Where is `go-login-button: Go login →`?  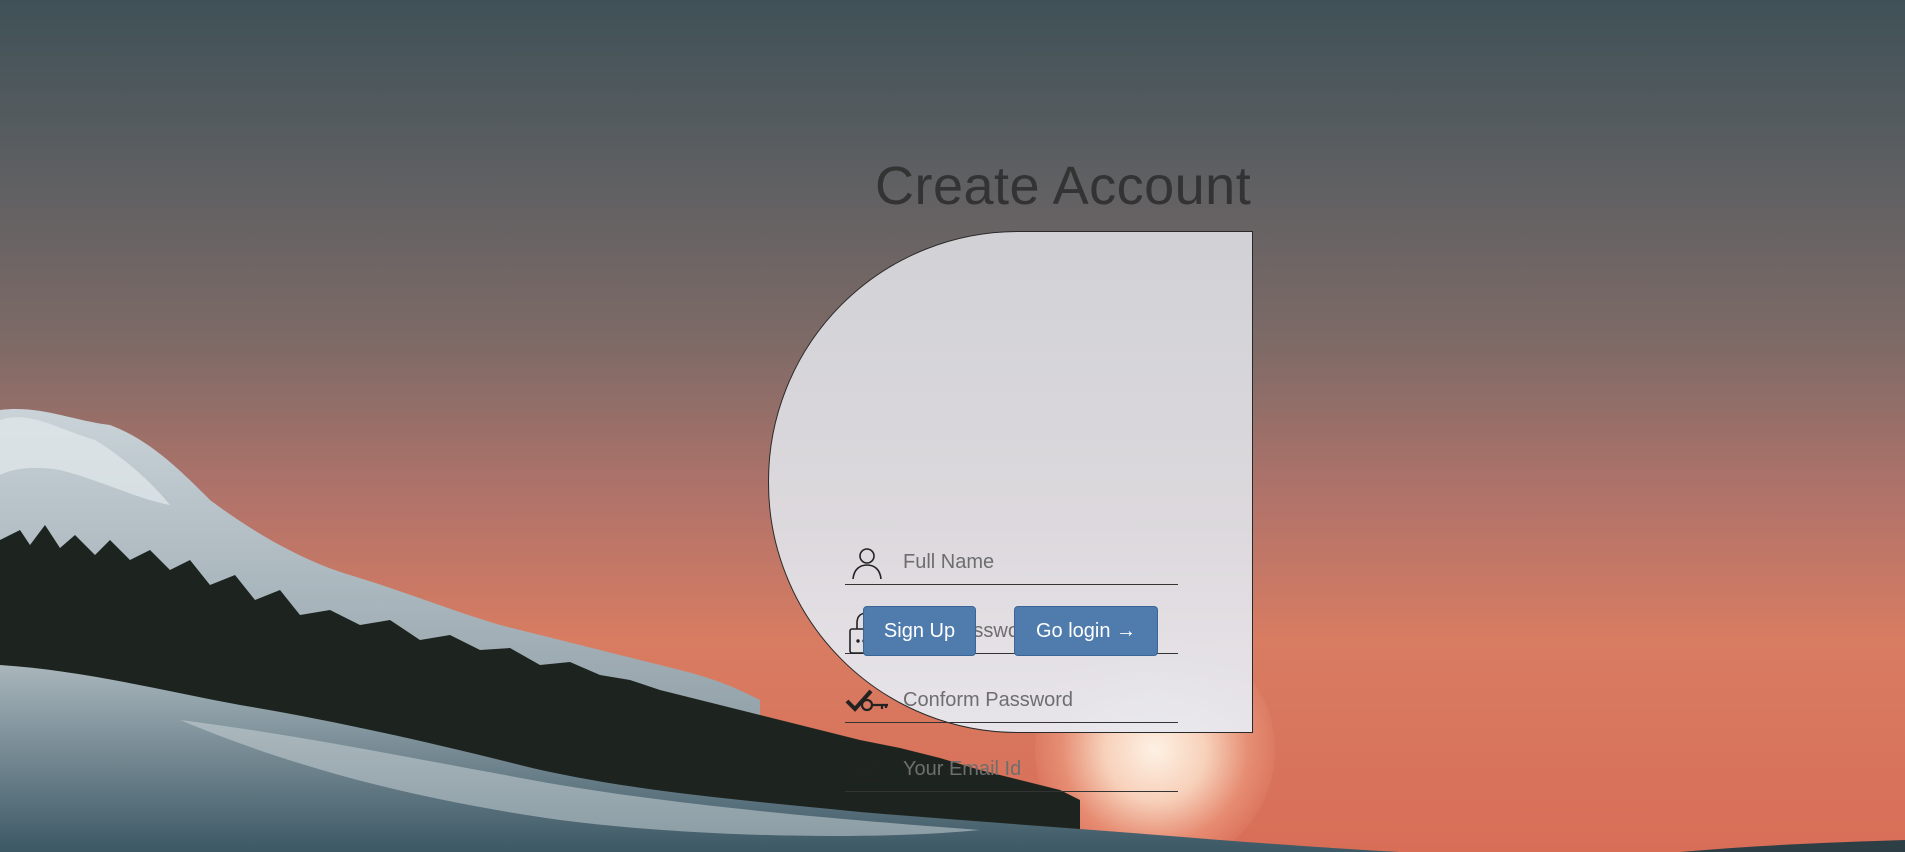 go-login-button: Go login → is located at coordinates (1086, 631).